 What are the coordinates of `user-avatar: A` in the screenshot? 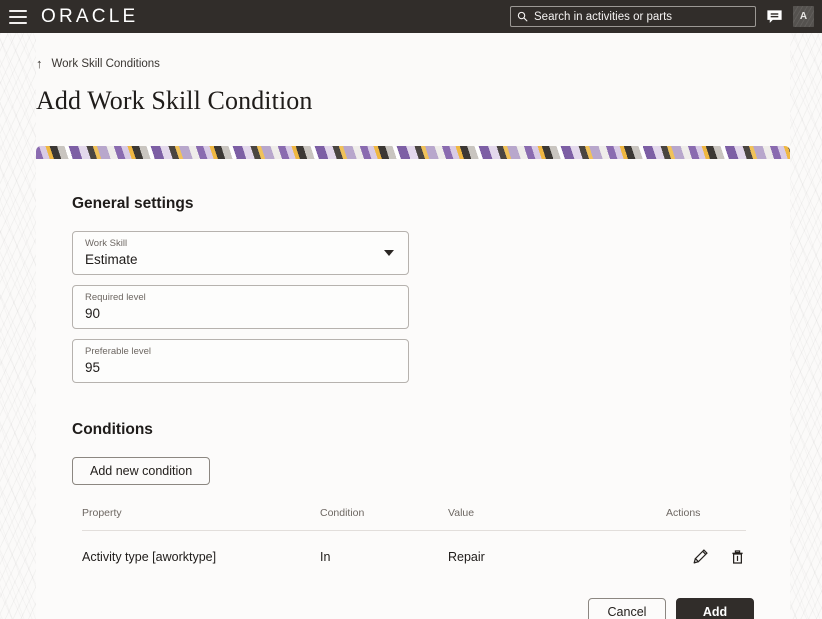 It's located at (803, 16).